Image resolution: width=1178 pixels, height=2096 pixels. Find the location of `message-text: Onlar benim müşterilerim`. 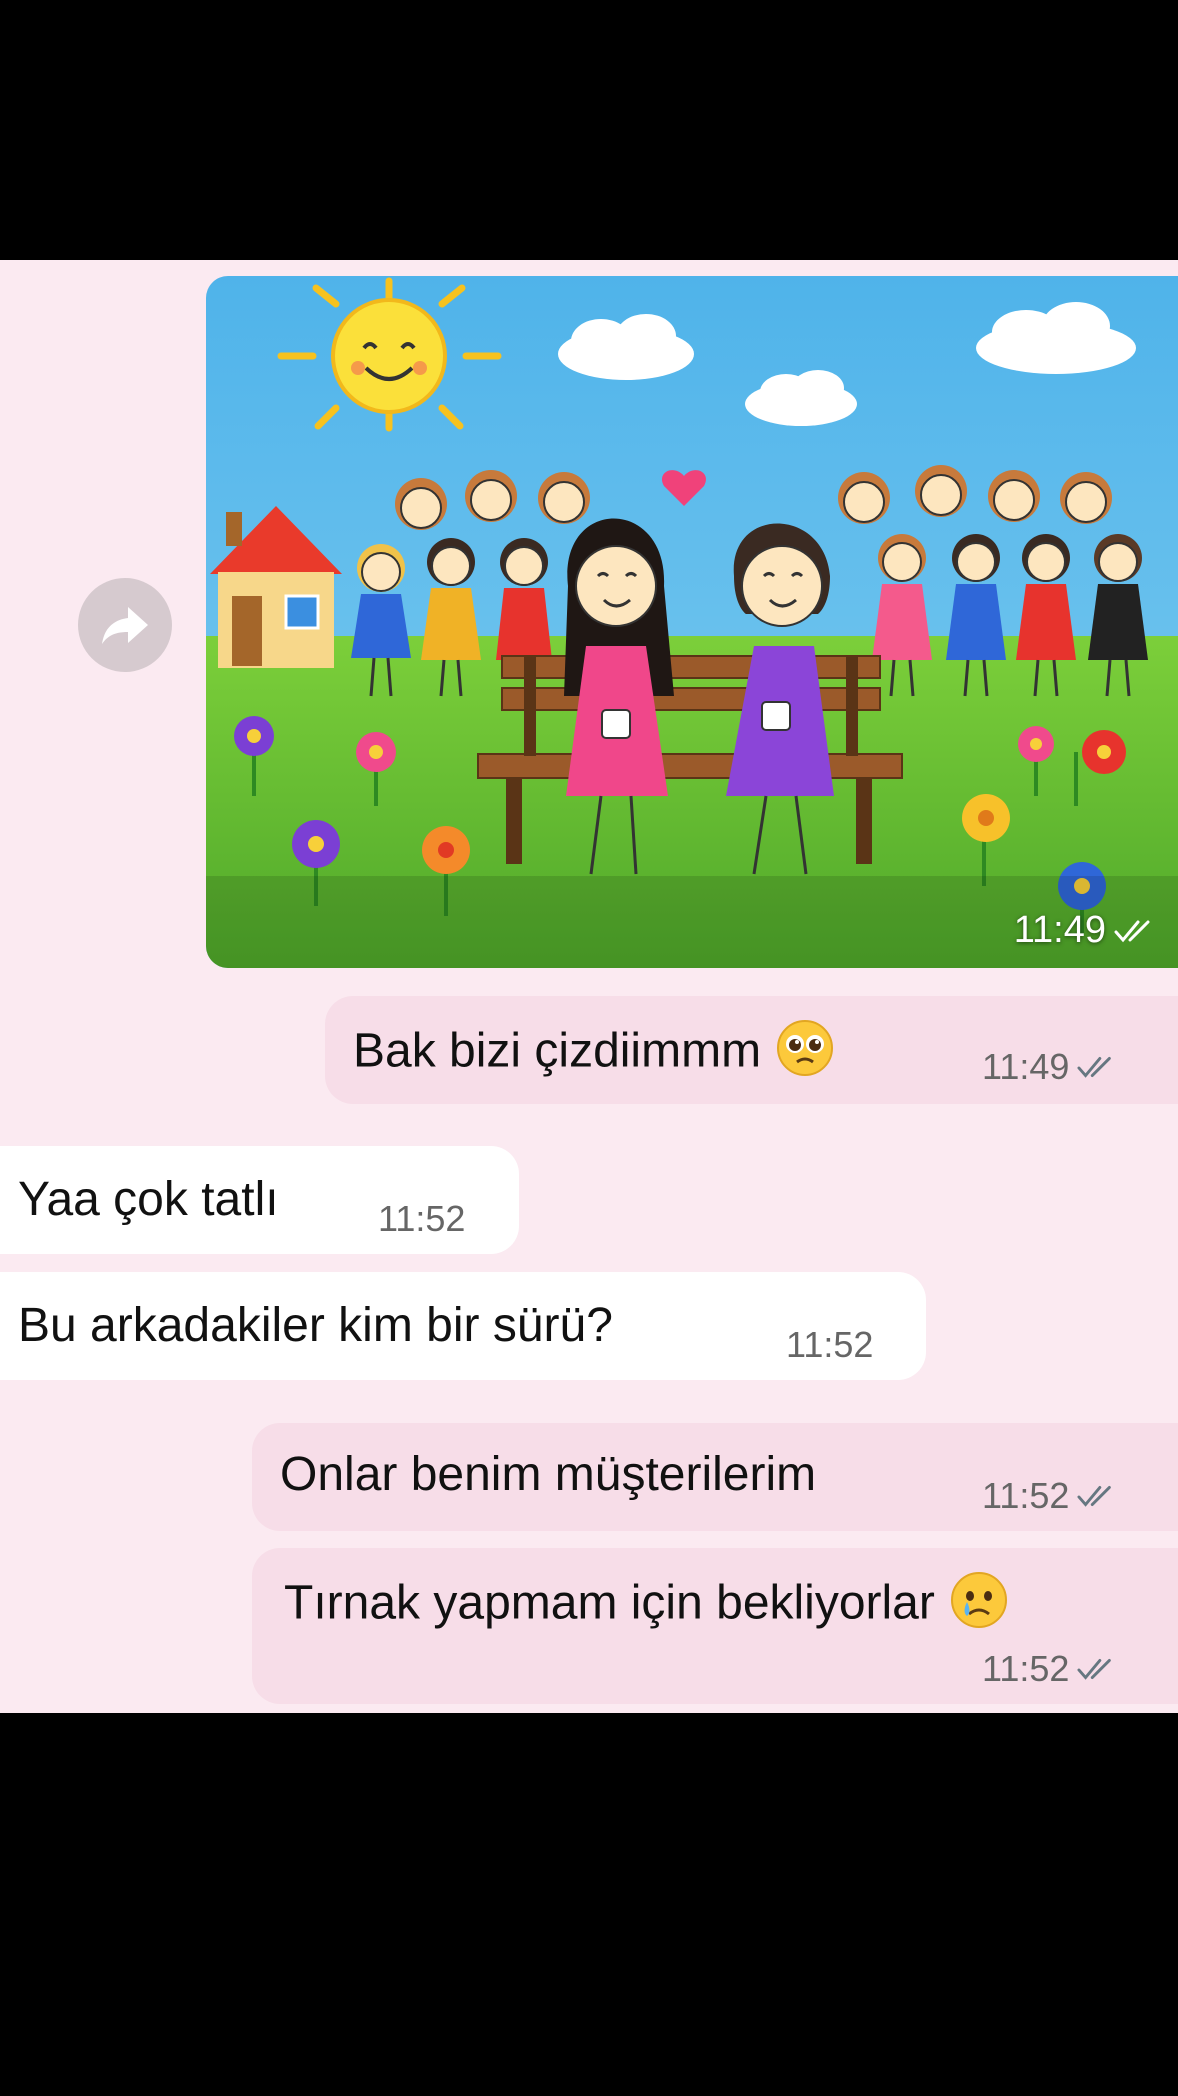

message-text: Onlar benim müşterilerim is located at coordinates (548, 1474).